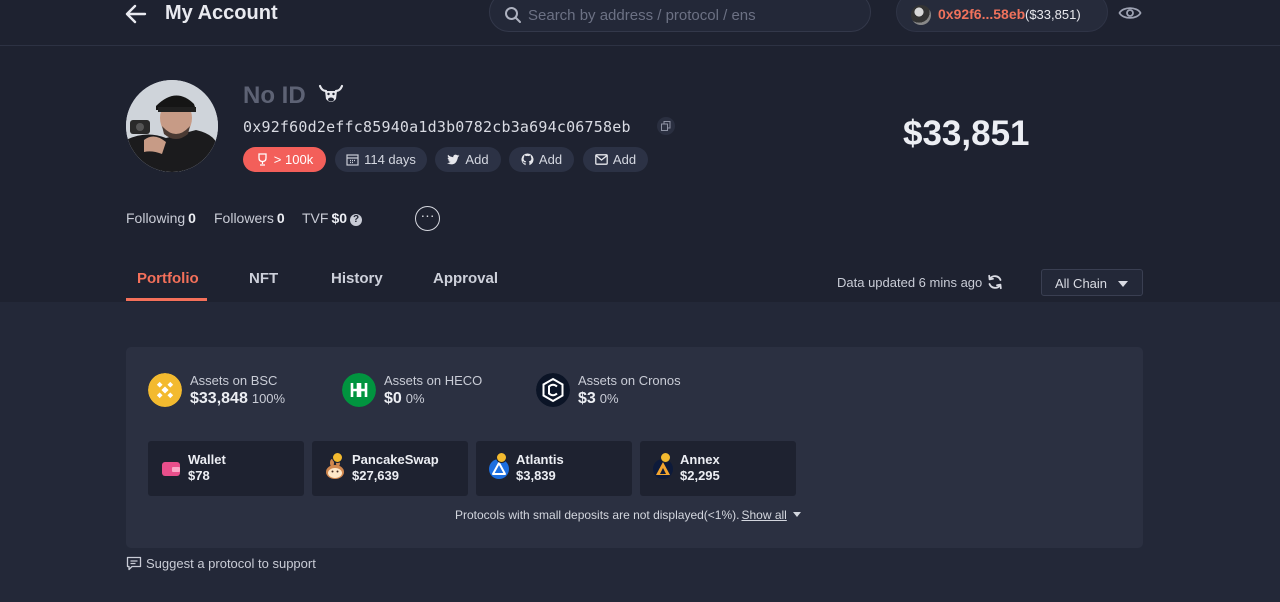  What do you see at coordinates (700, 459) in the screenshot?
I see `protocol-name: Annex` at bounding box center [700, 459].